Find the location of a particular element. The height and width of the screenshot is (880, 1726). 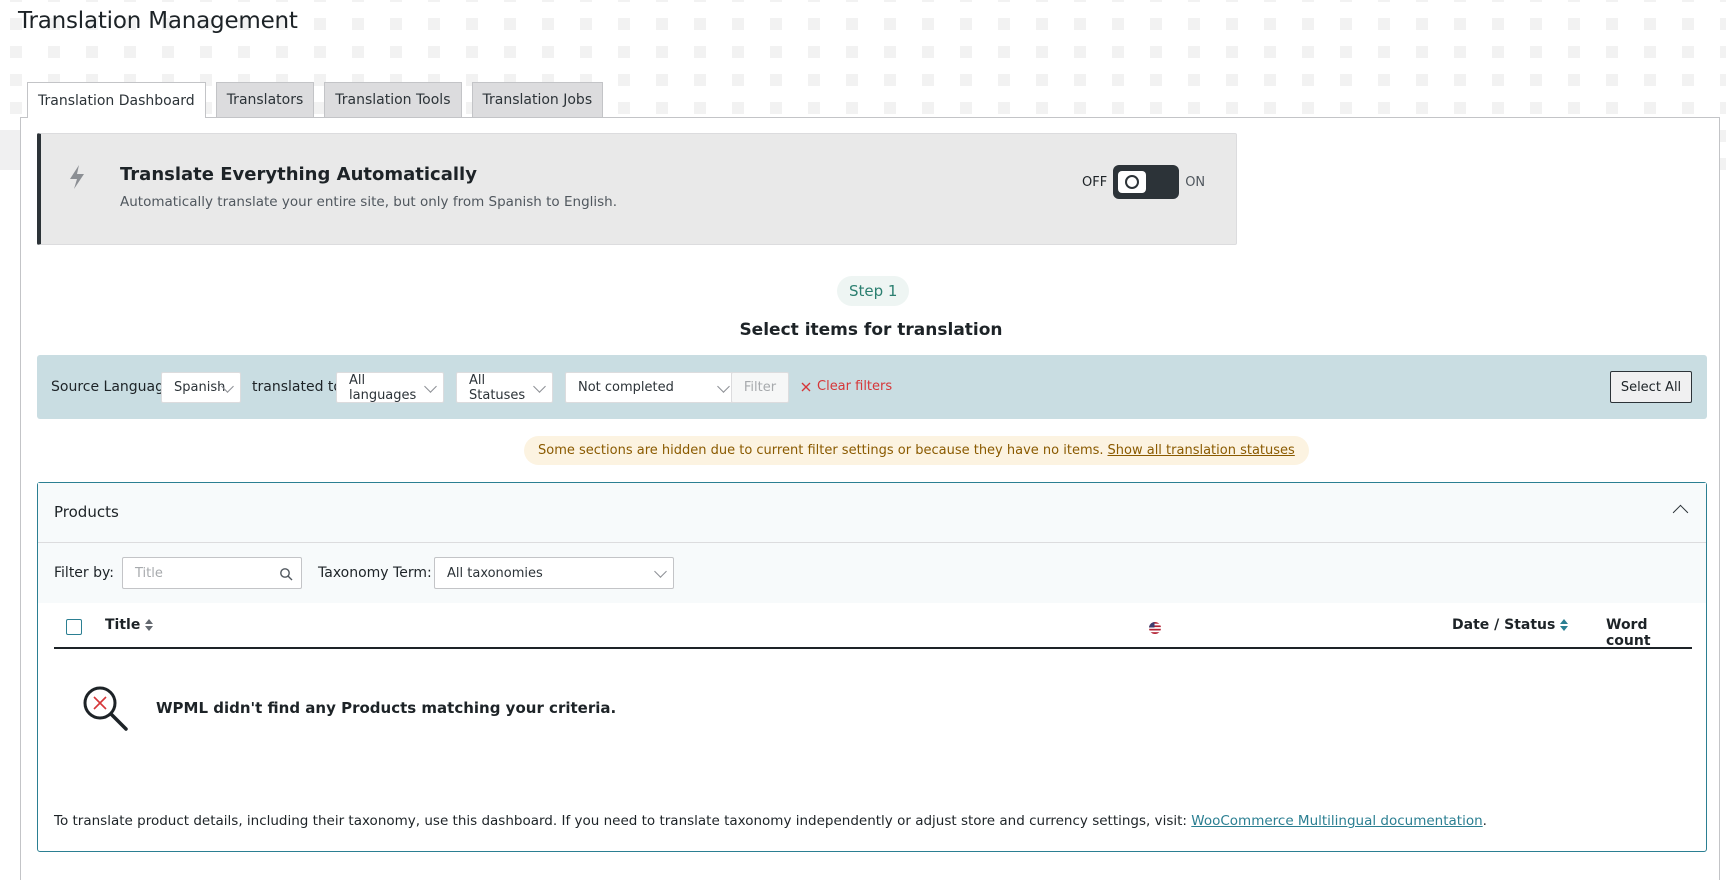

auto-translate-toggle is located at coordinates (1146, 182).